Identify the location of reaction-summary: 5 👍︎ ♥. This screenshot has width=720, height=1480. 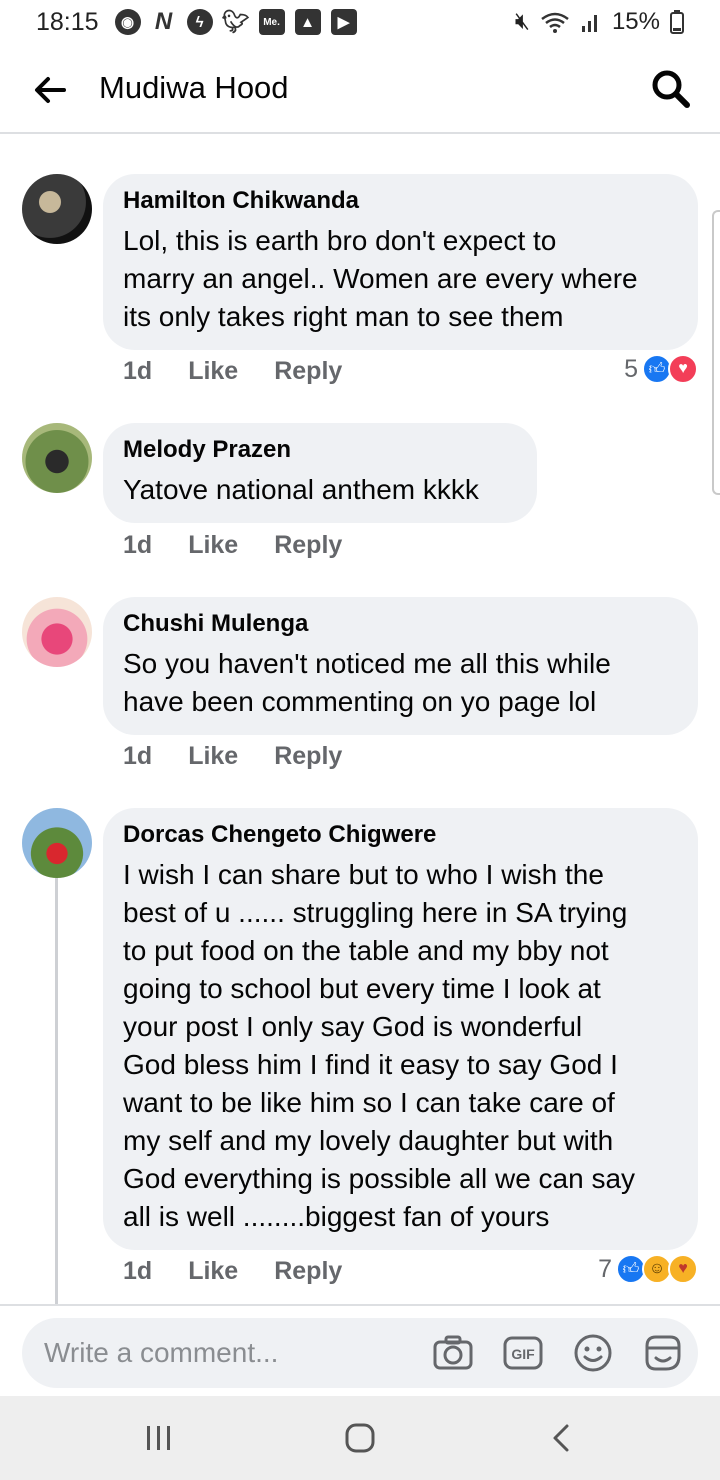
(661, 369).